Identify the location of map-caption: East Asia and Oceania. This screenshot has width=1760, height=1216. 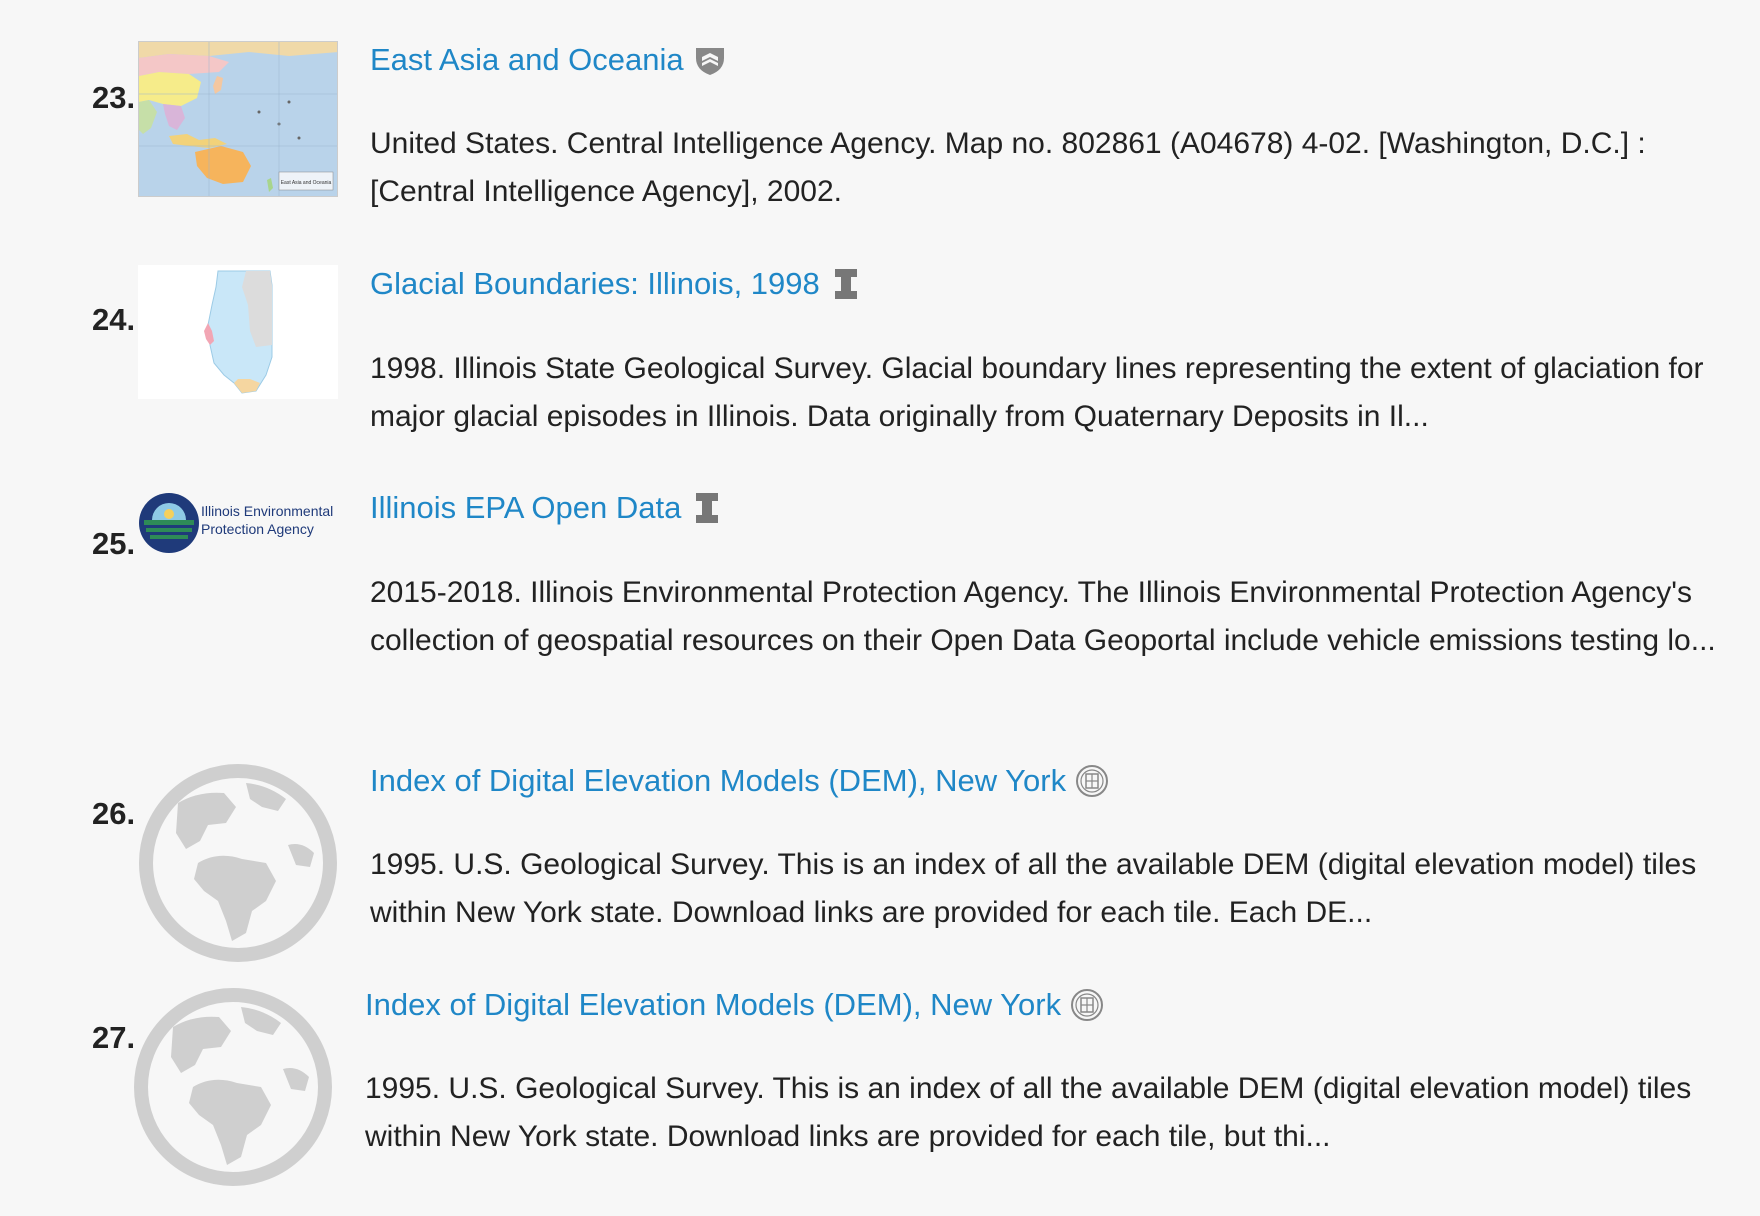
(306, 183).